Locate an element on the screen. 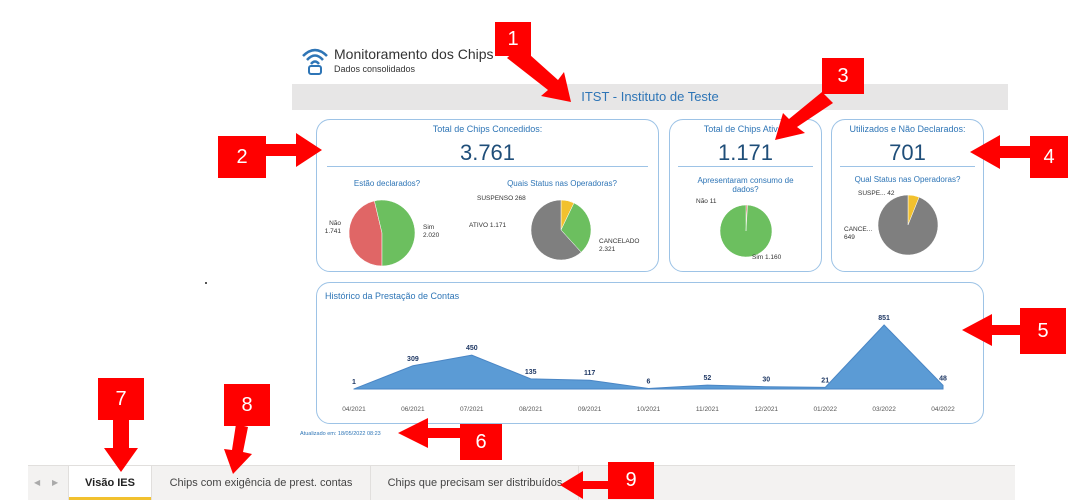 This screenshot has width=1068, height=500. tab-chips-distribuidos: Chips que precisam ser distribuídos is located at coordinates (475, 483).